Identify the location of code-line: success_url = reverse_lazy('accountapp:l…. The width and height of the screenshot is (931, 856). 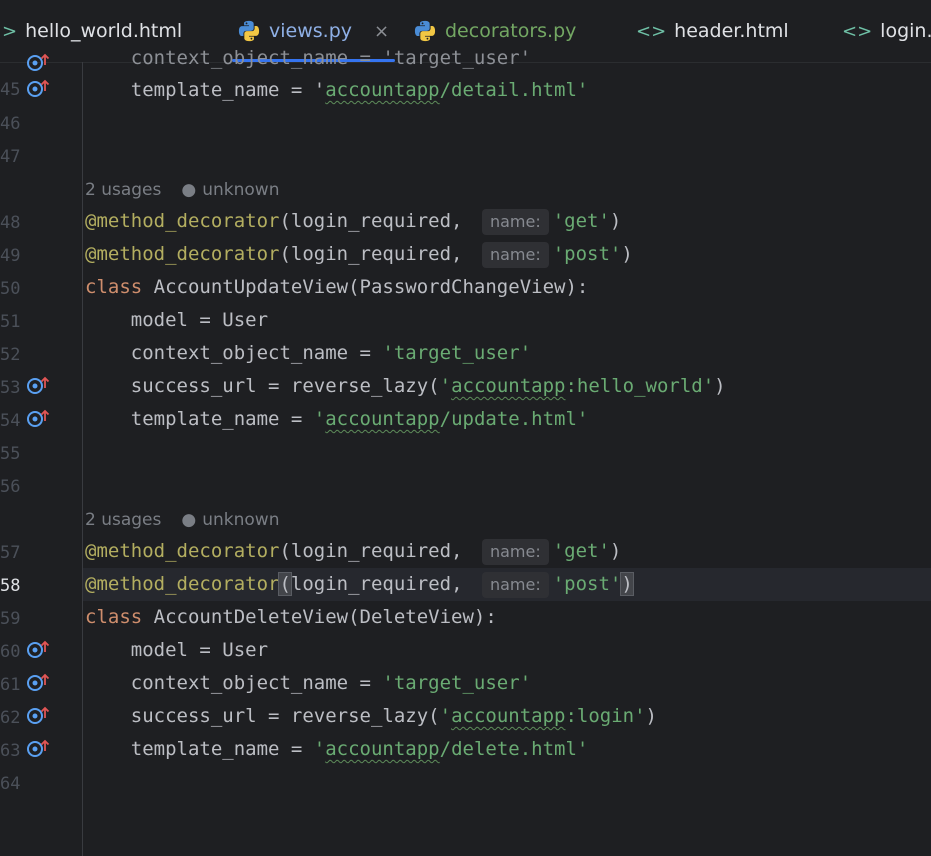
(371, 716).